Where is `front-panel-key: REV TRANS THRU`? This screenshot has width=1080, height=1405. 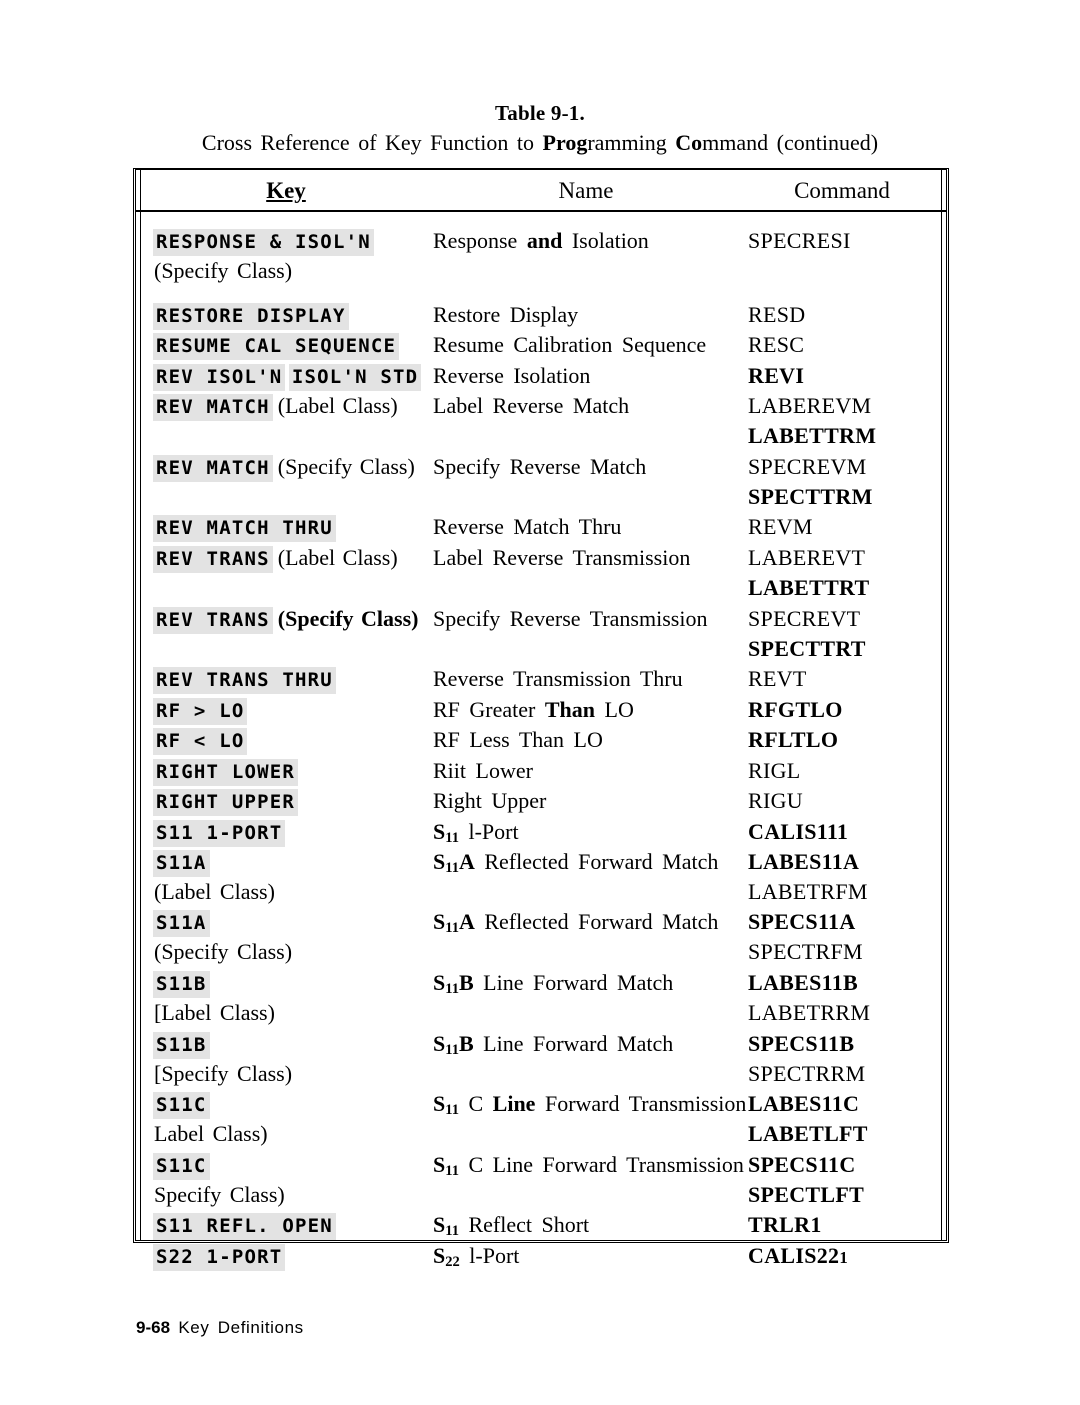
front-panel-key: REV TRANS THRU is located at coordinates (244, 680).